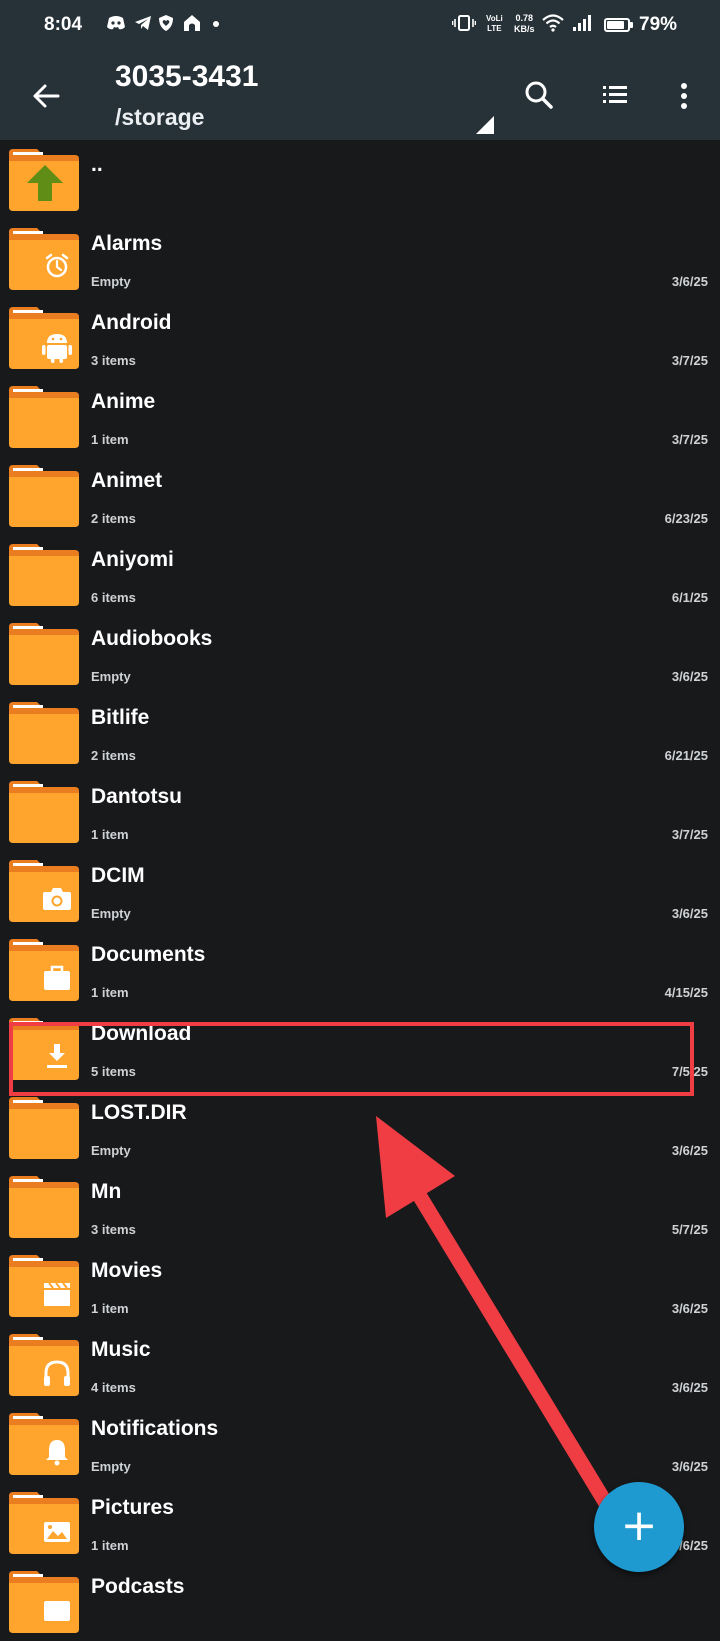  Describe the element at coordinates (216, 25) in the screenshot. I see `dot-icon` at that location.